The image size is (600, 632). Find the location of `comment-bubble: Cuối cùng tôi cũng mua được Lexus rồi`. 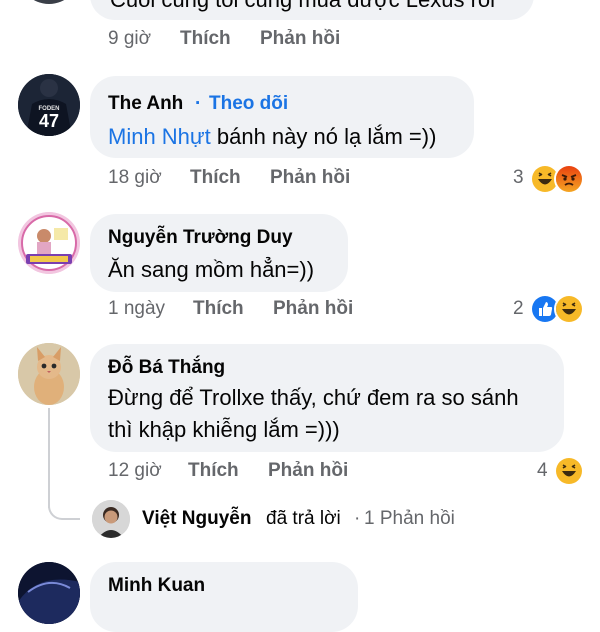

comment-bubble: Cuối cùng tôi cũng mua được Lexus rồi is located at coordinates (312, 10).